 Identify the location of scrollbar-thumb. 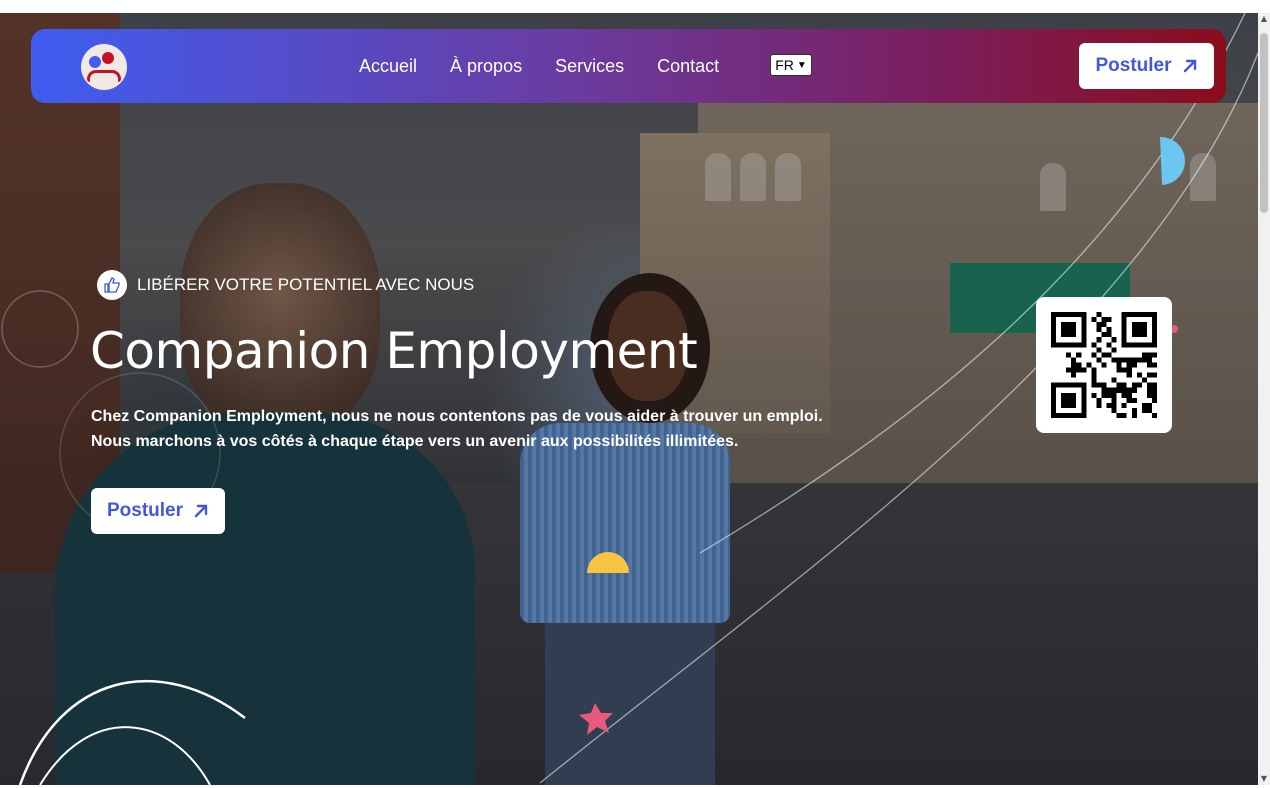
(1264, 123).